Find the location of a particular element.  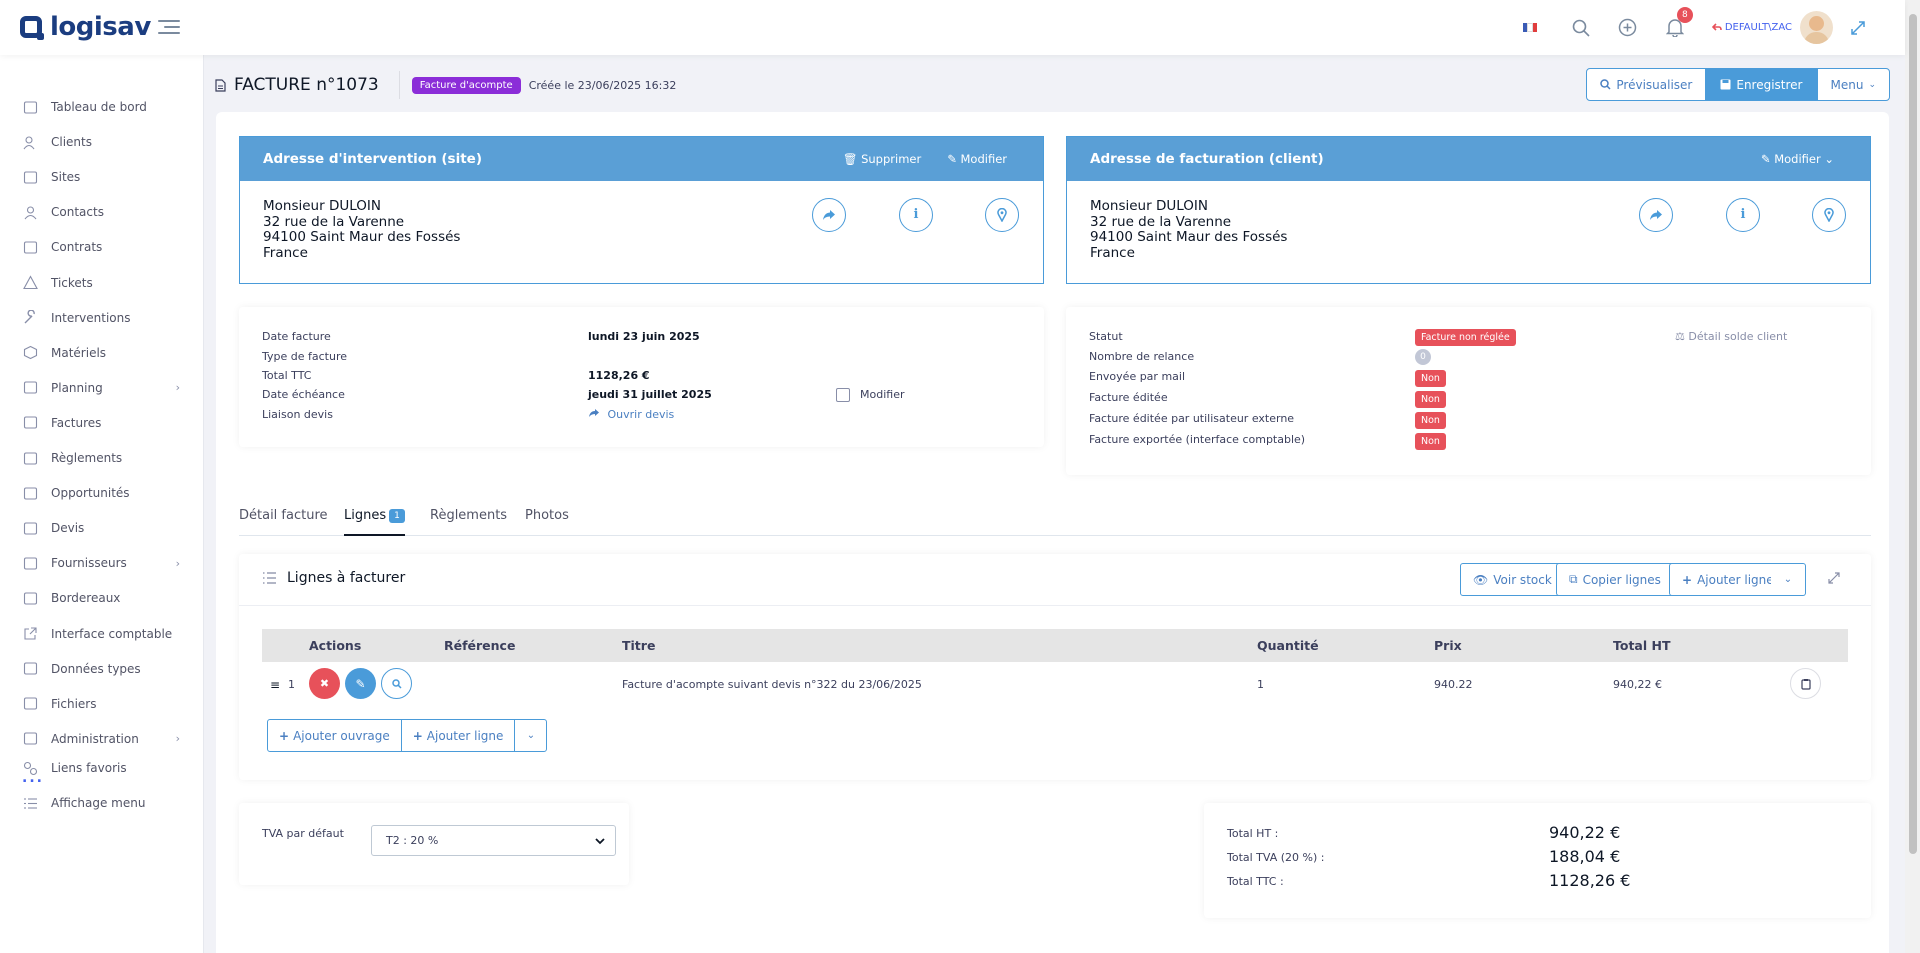

sidebar-item-sites: Sites is located at coordinates (102, 177).